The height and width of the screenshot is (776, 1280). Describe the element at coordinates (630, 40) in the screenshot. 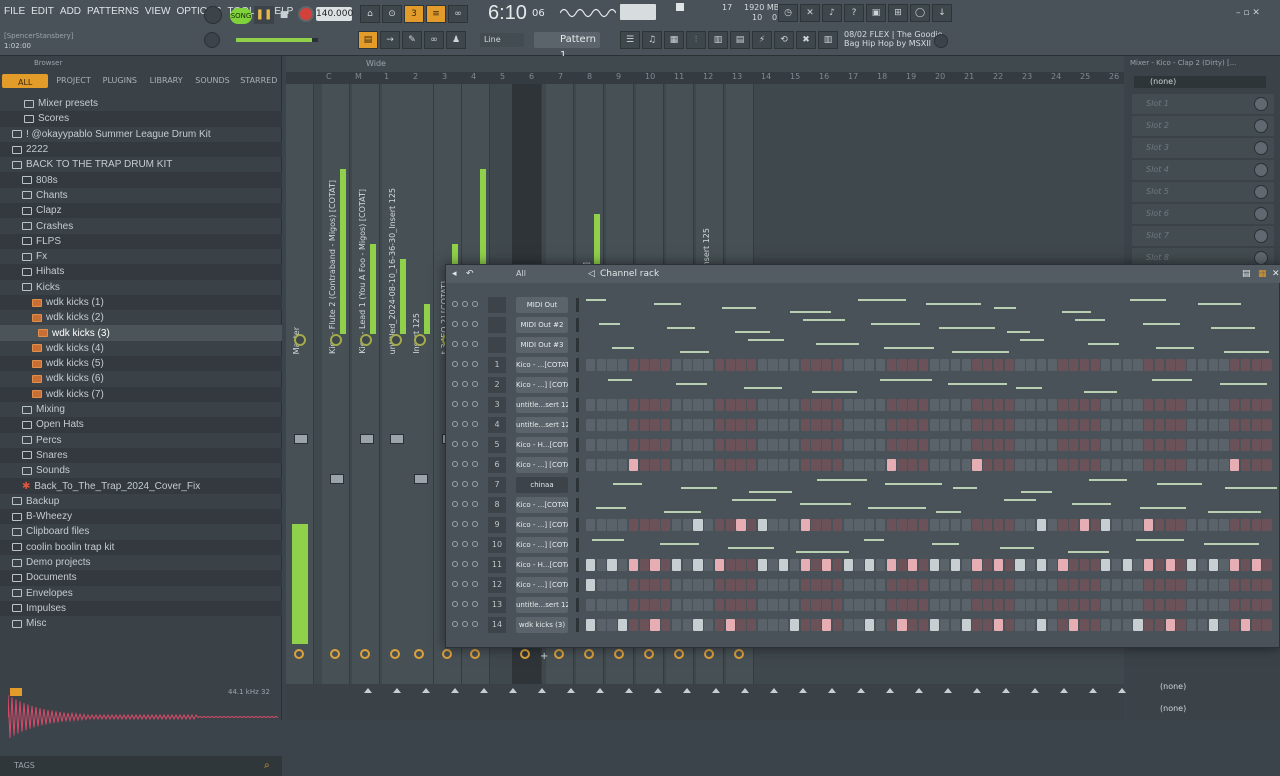

I see `playlist-icon: ☰` at that location.